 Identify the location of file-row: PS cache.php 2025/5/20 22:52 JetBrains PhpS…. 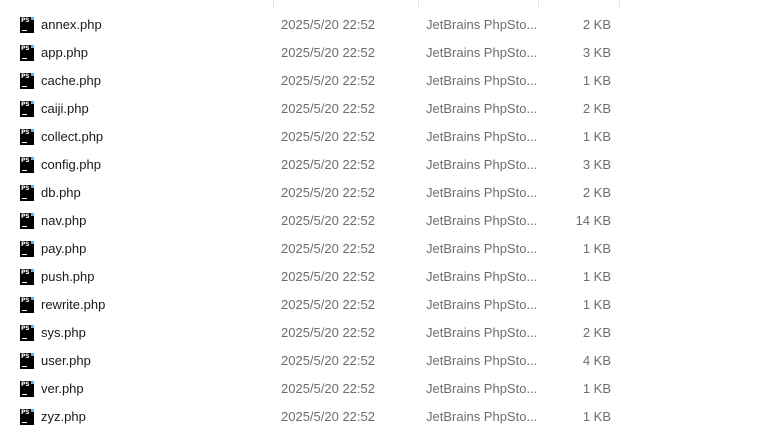
(380, 81).